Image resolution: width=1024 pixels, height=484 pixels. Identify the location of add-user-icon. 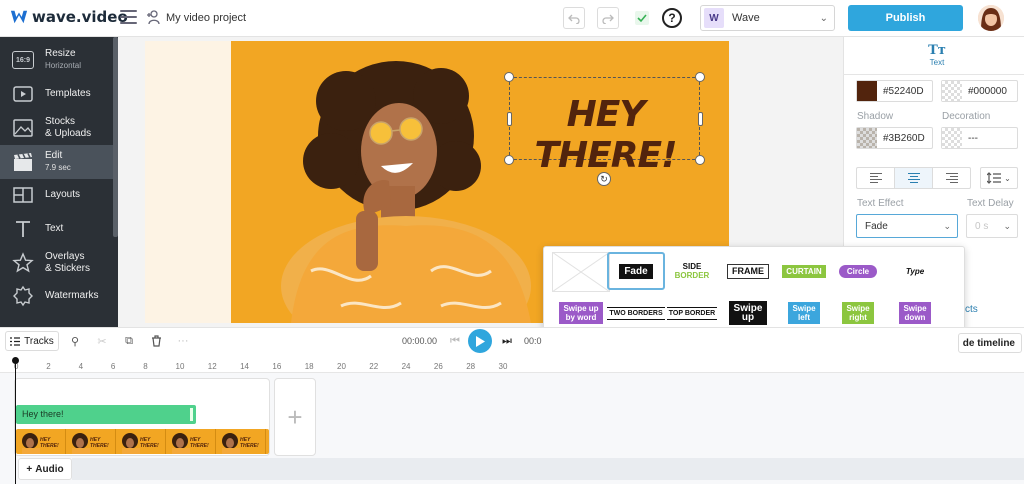
(153, 17).